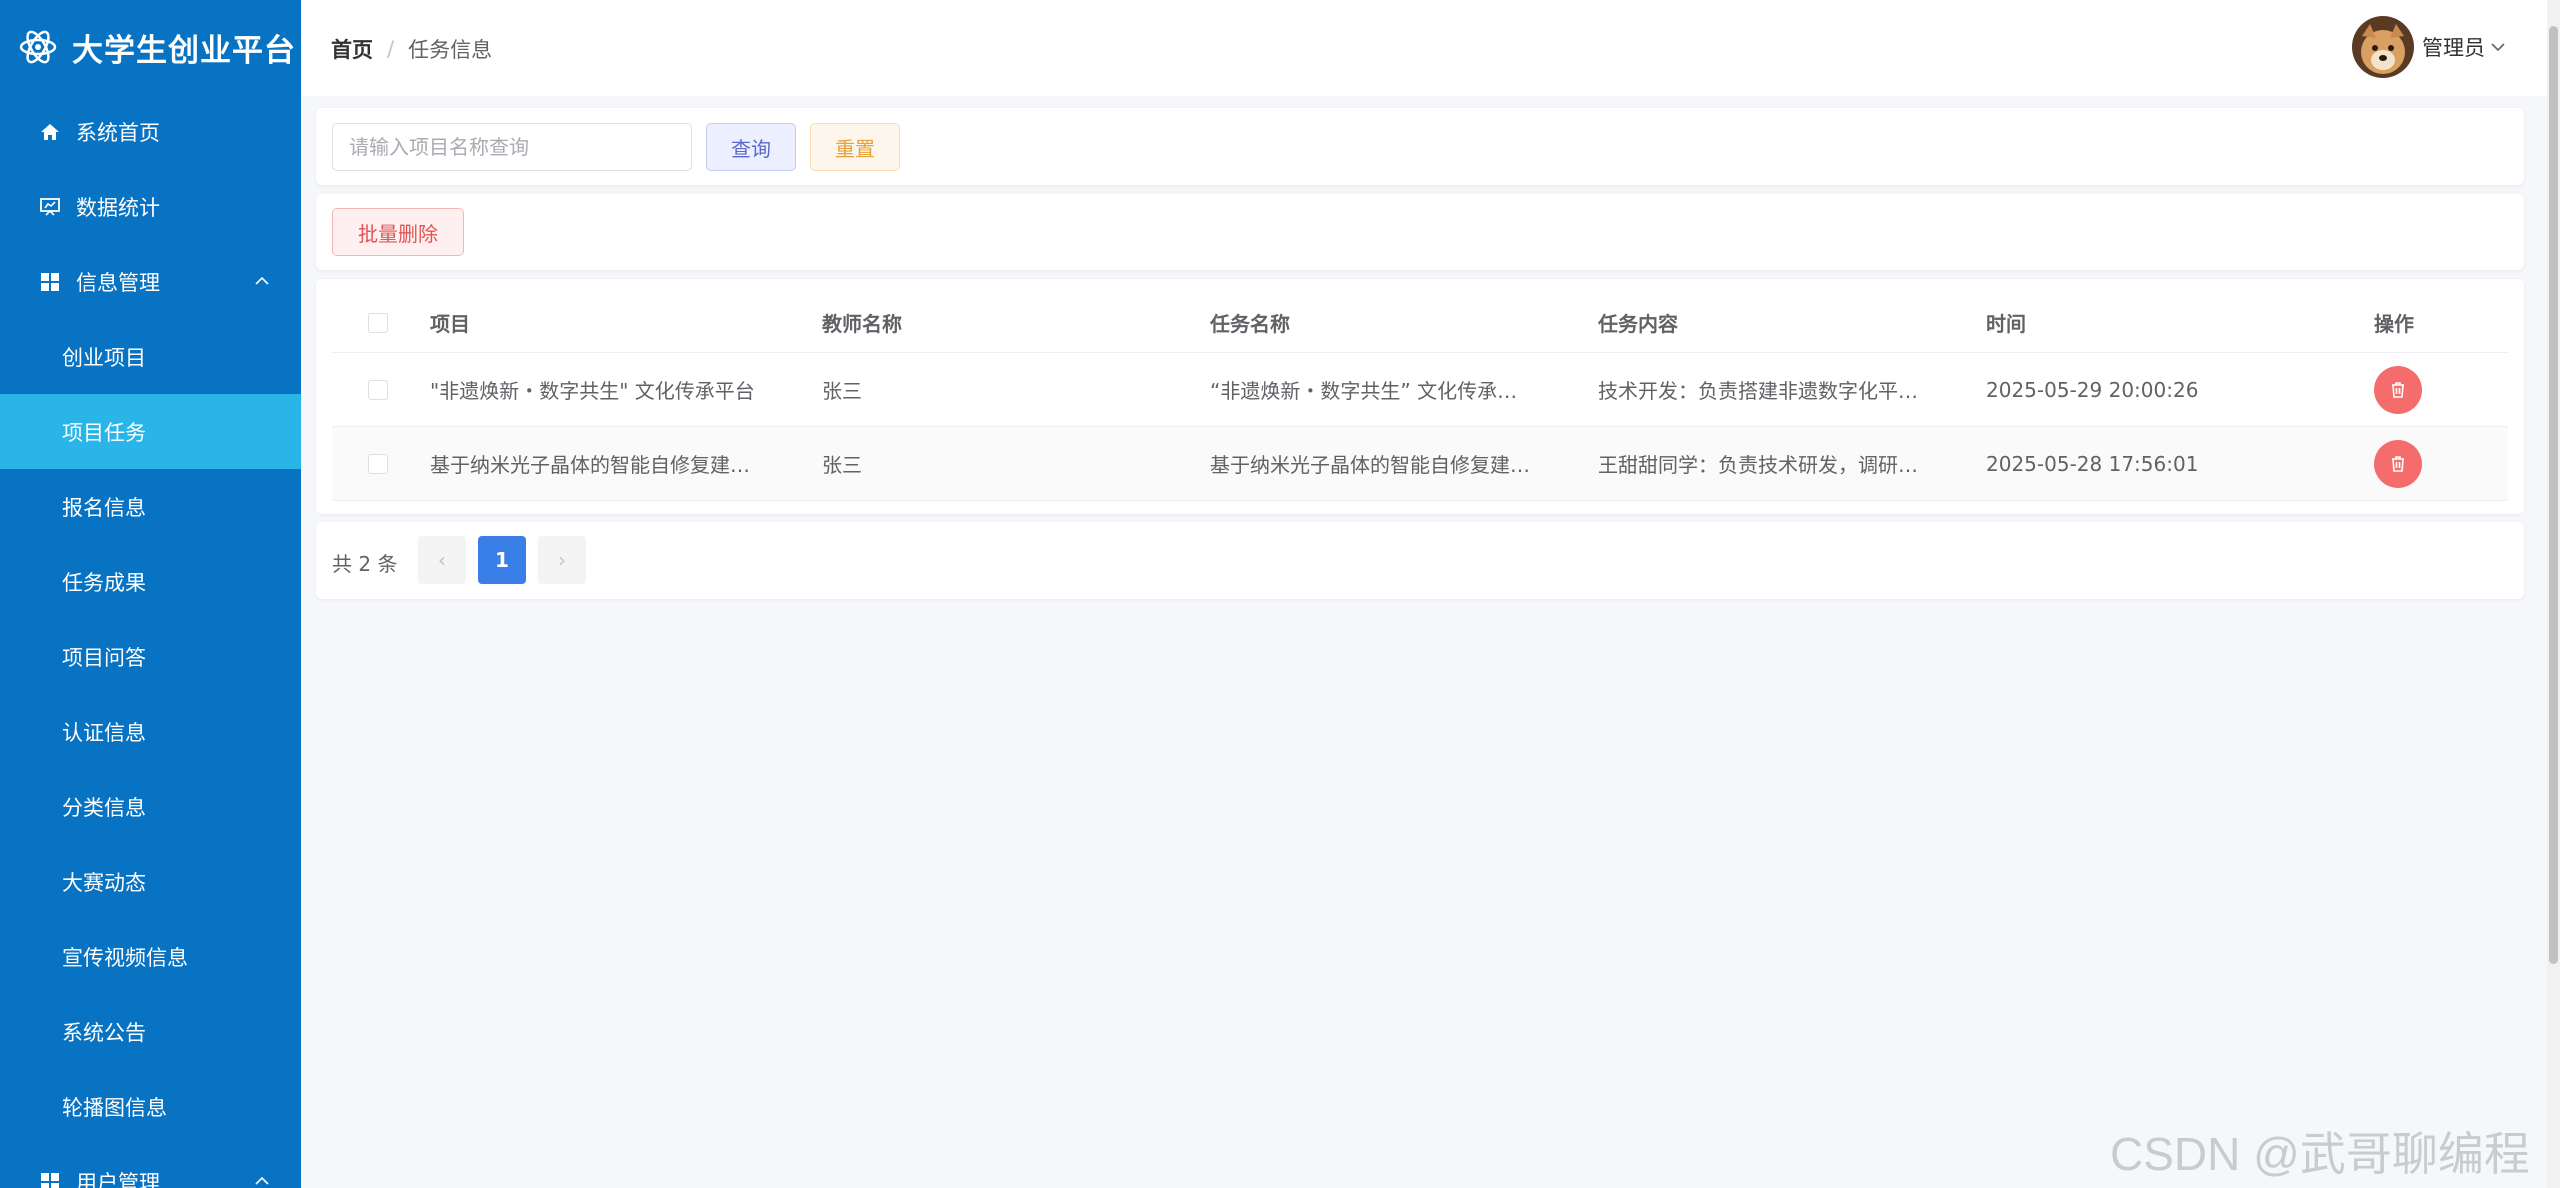  Describe the element at coordinates (150, 881) in the screenshot. I see `sidebar-subitem-competition-news: 大赛动态` at that location.